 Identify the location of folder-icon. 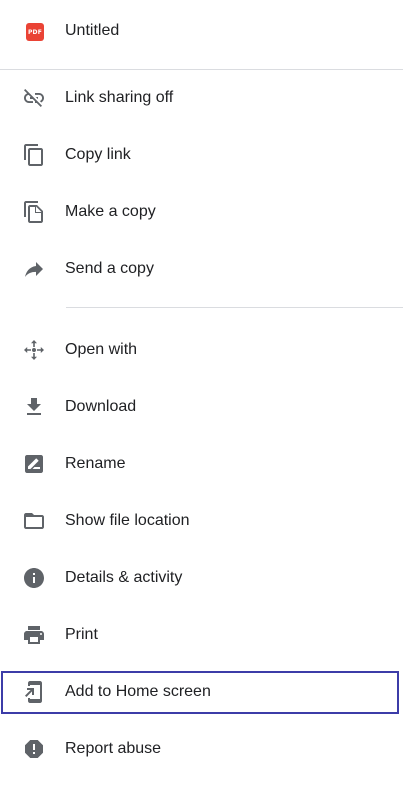
(34, 521).